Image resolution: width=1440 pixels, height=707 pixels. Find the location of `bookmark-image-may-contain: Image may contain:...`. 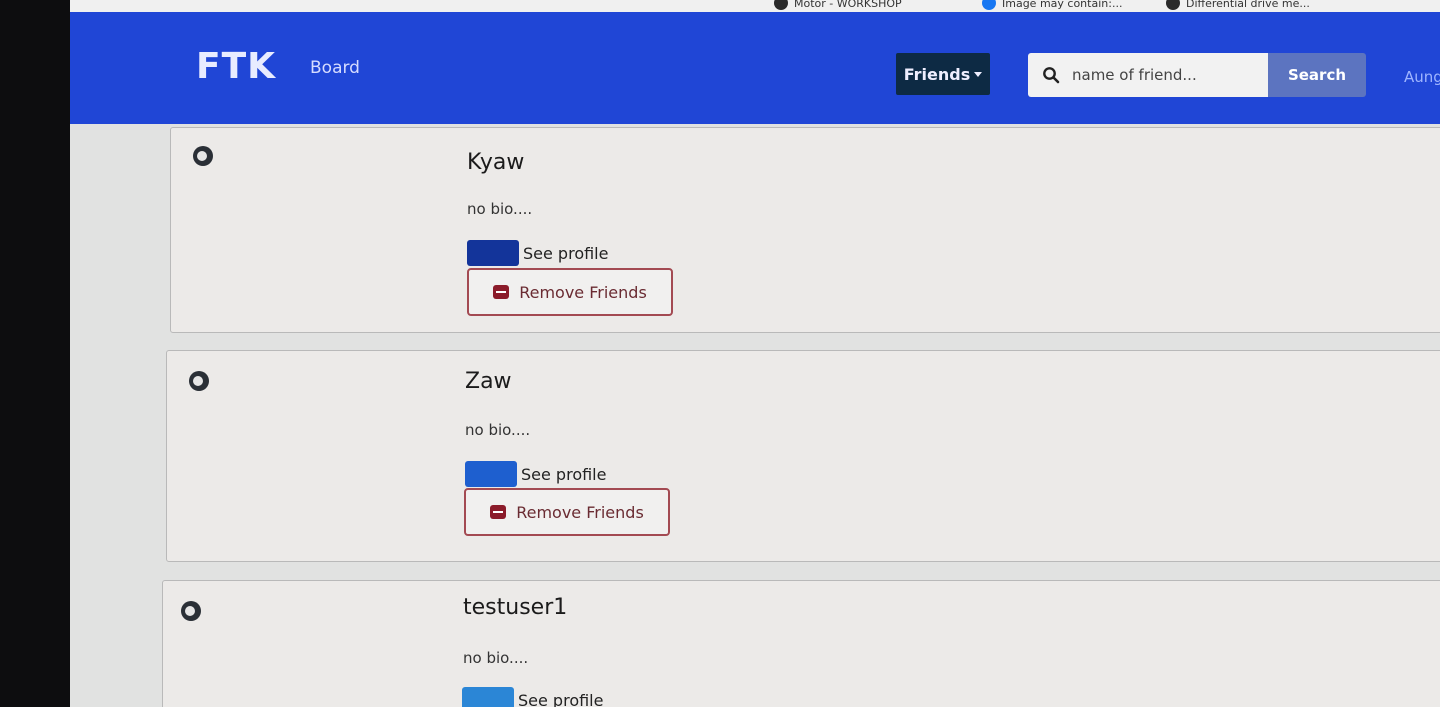

bookmark-image-may-contain: Image may contain:... is located at coordinates (1052, 5).